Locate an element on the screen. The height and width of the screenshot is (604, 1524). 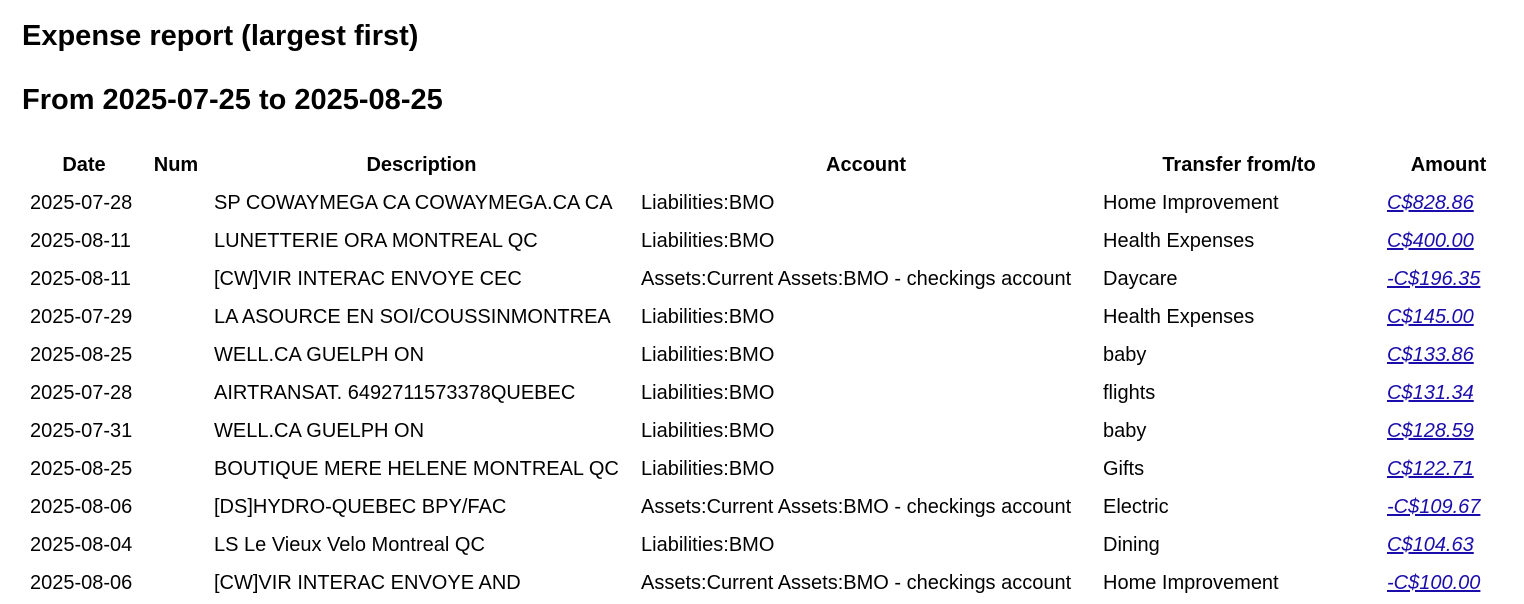
cell-transfer: Daycare is located at coordinates (1140, 278).